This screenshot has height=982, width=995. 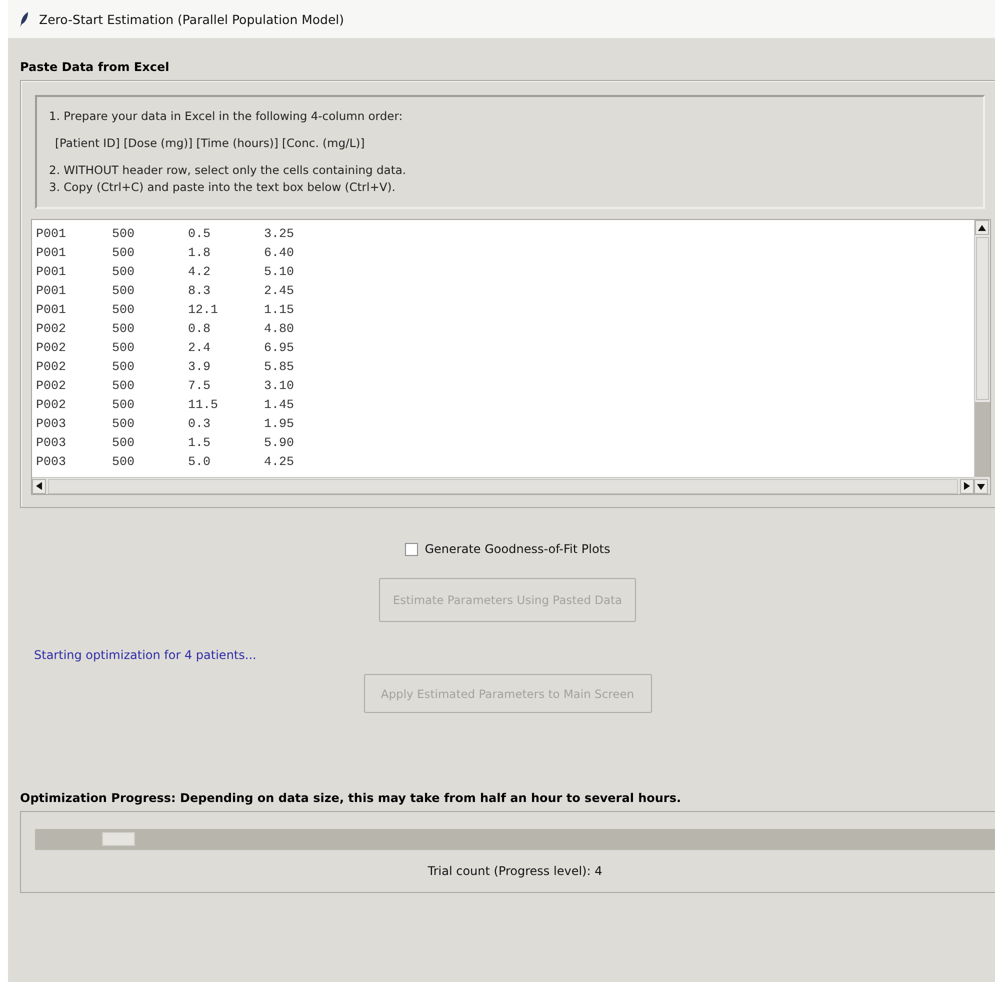 I want to click on data-value: 6.40, so click(x=280, y=253).